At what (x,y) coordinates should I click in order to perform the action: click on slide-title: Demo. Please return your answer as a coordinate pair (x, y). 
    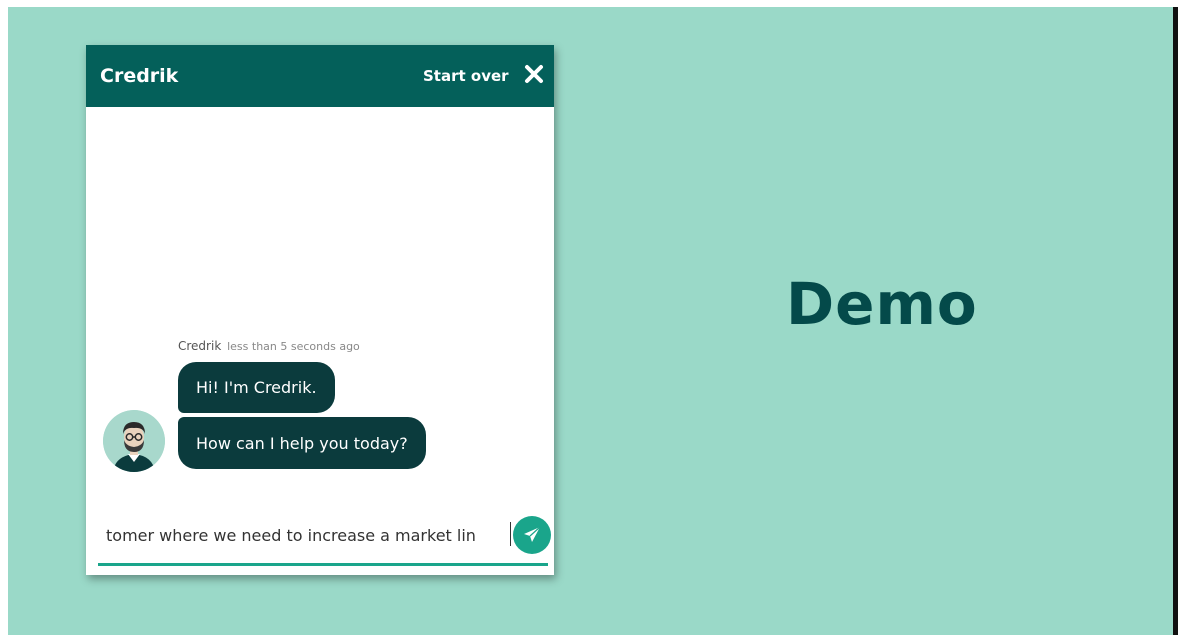
    Looking at the image, I should click on (882, 304).